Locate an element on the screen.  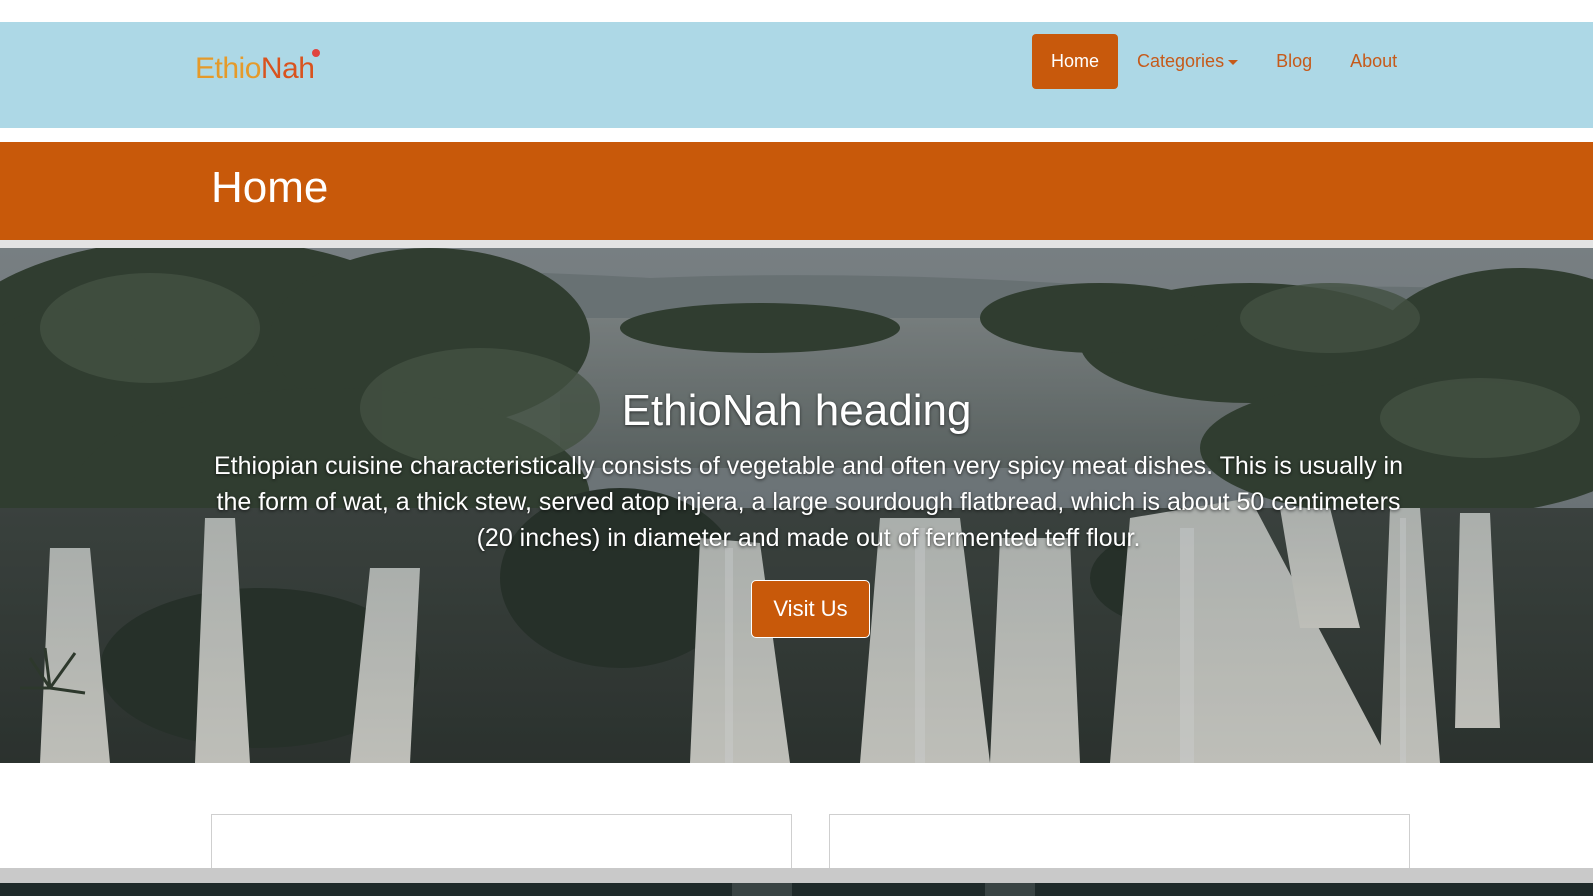
content-card-left is located at coordinates (501, 844).